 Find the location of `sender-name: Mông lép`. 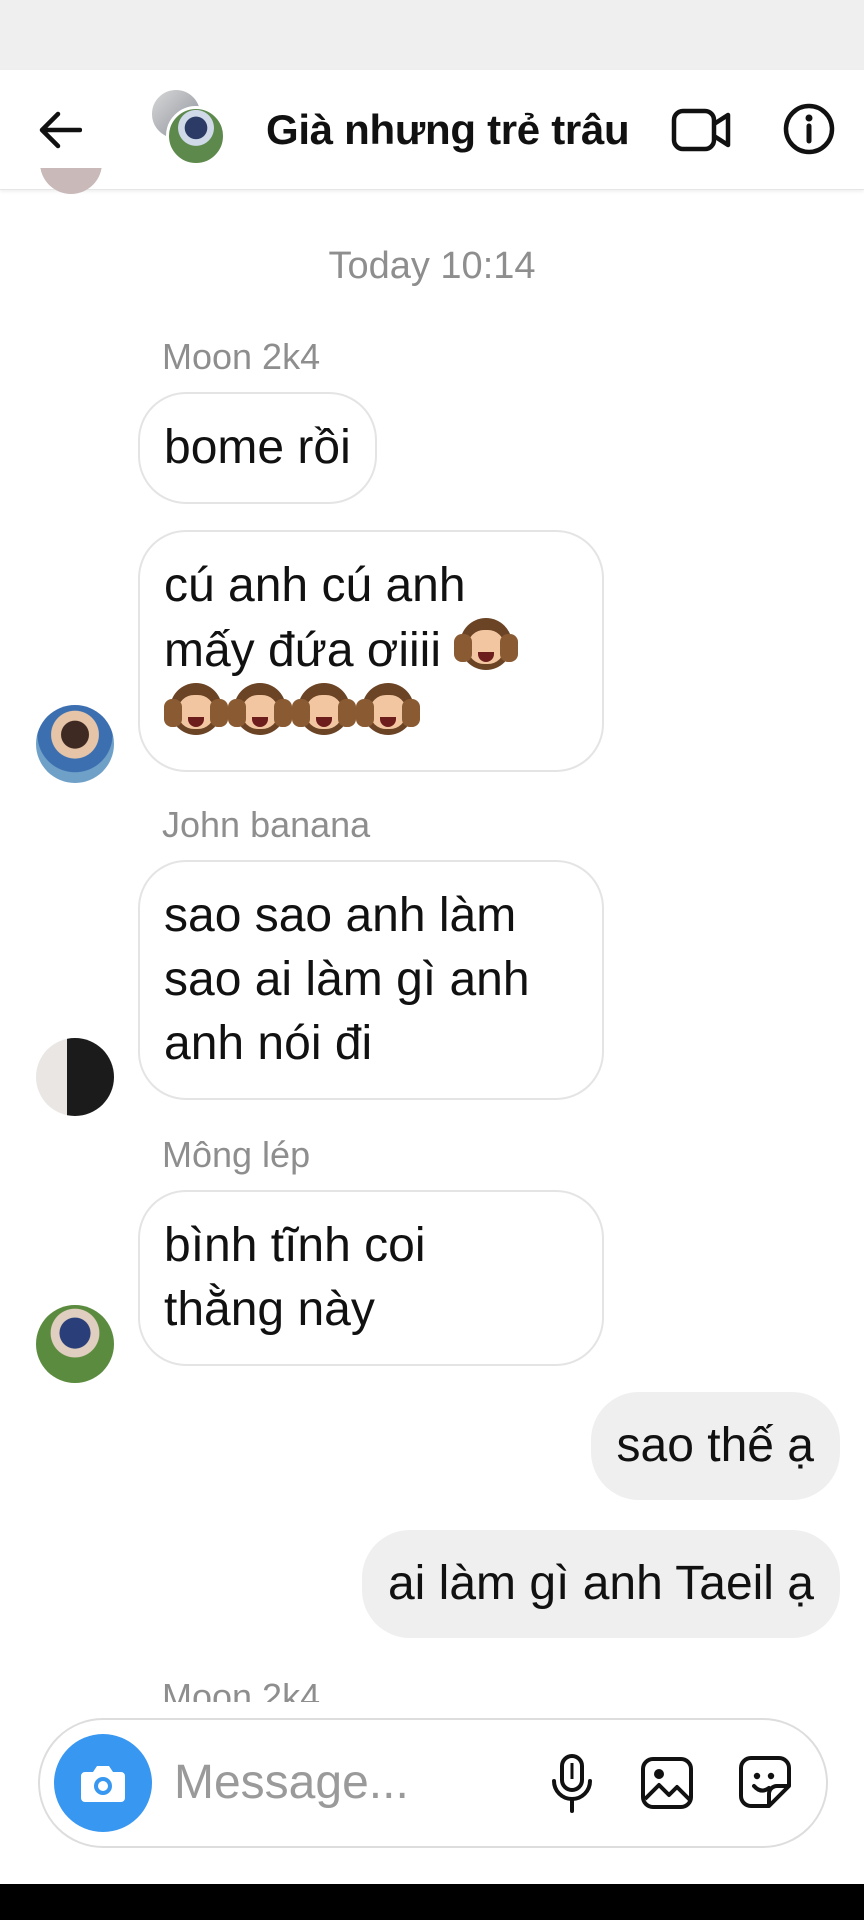

sender-name: Mông lép is located at coordinates (236, 1154).